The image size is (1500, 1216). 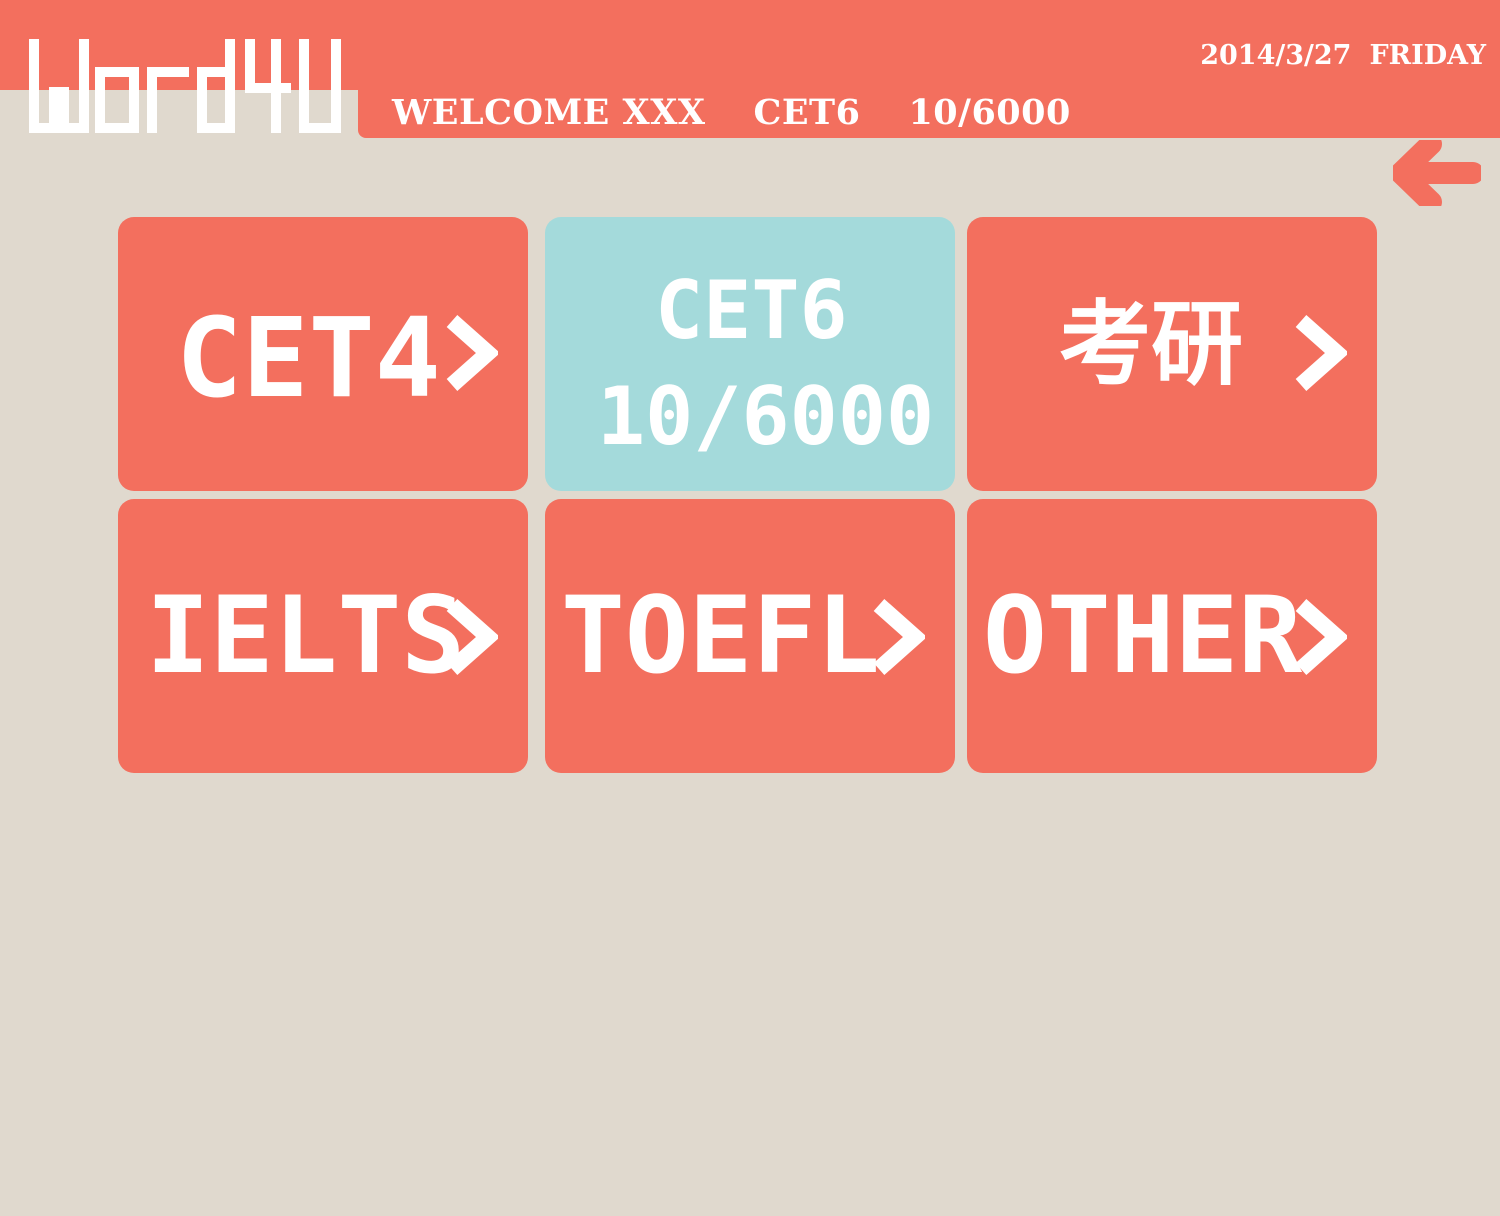 I want to click on tile-other: OTHER, so click(x=1172, y=636).